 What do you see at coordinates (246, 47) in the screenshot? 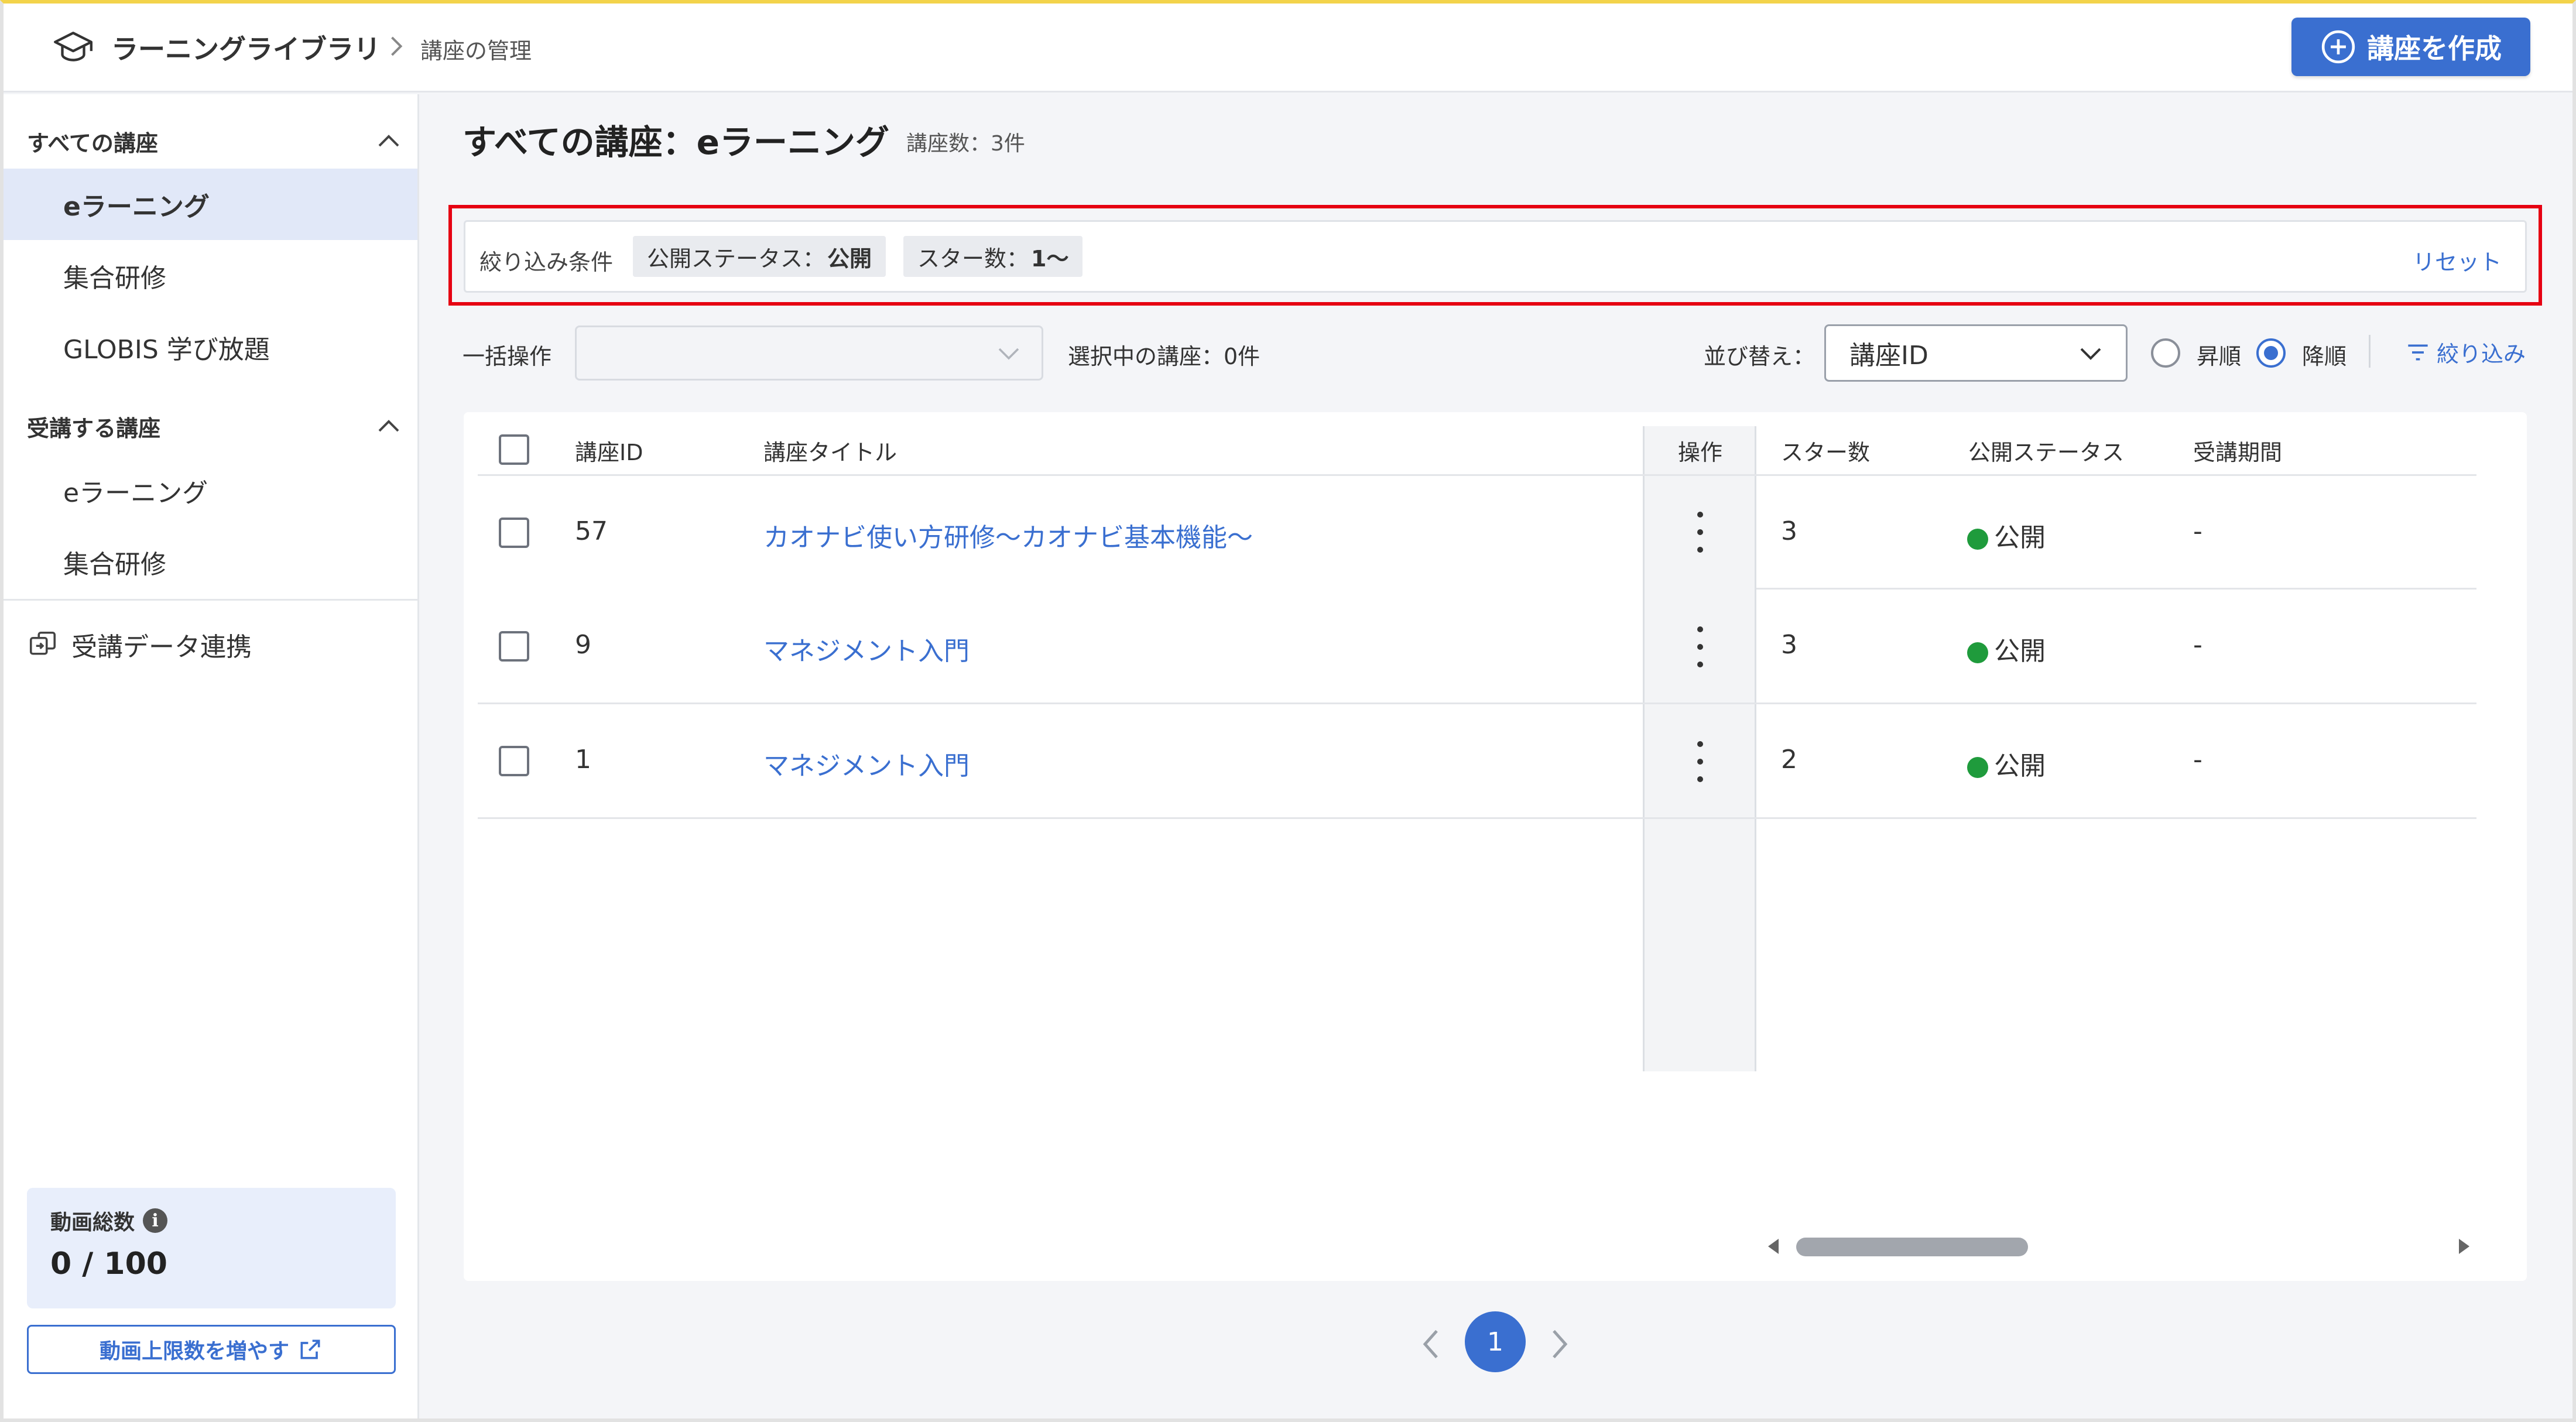
I see `app-title: ラーニングライブラリ` at bounding box center [246, 47].